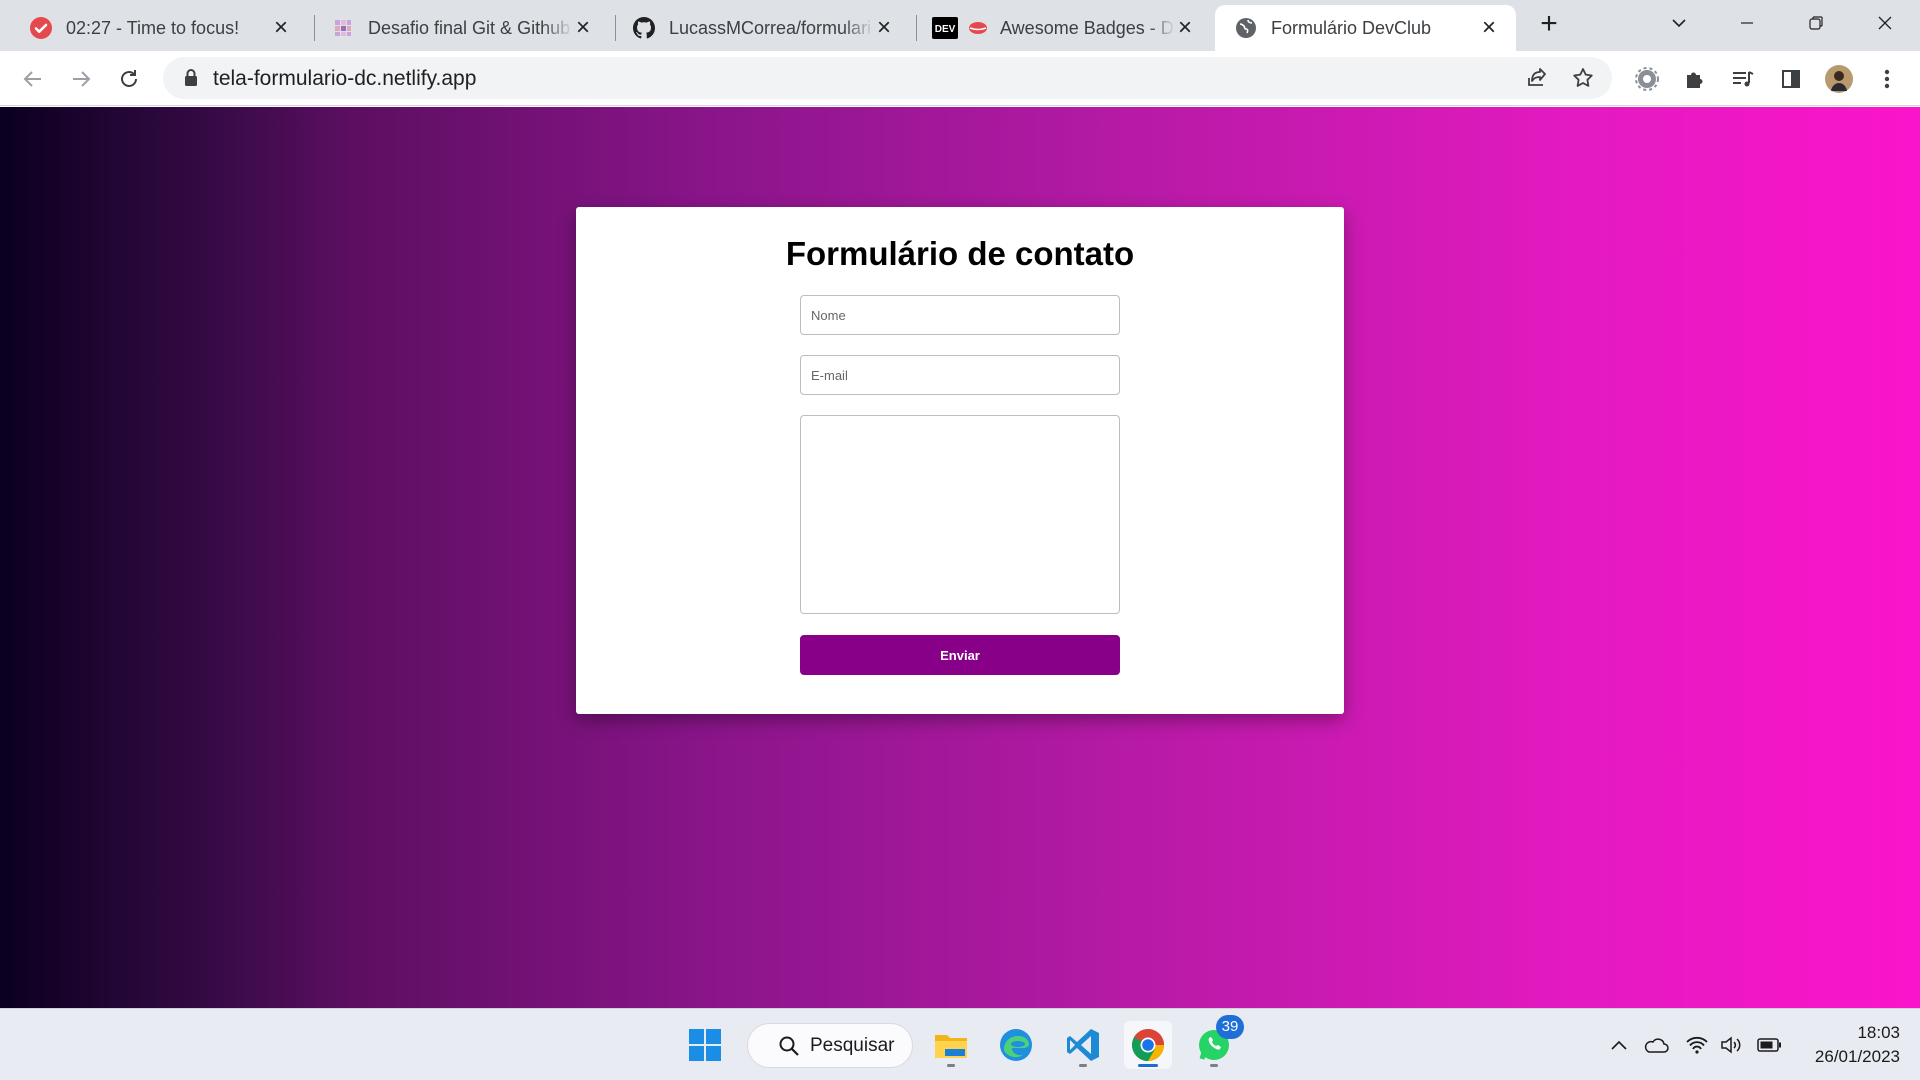 The image size is (1920, 1080). I want to click on email-input, so click(960, 375).